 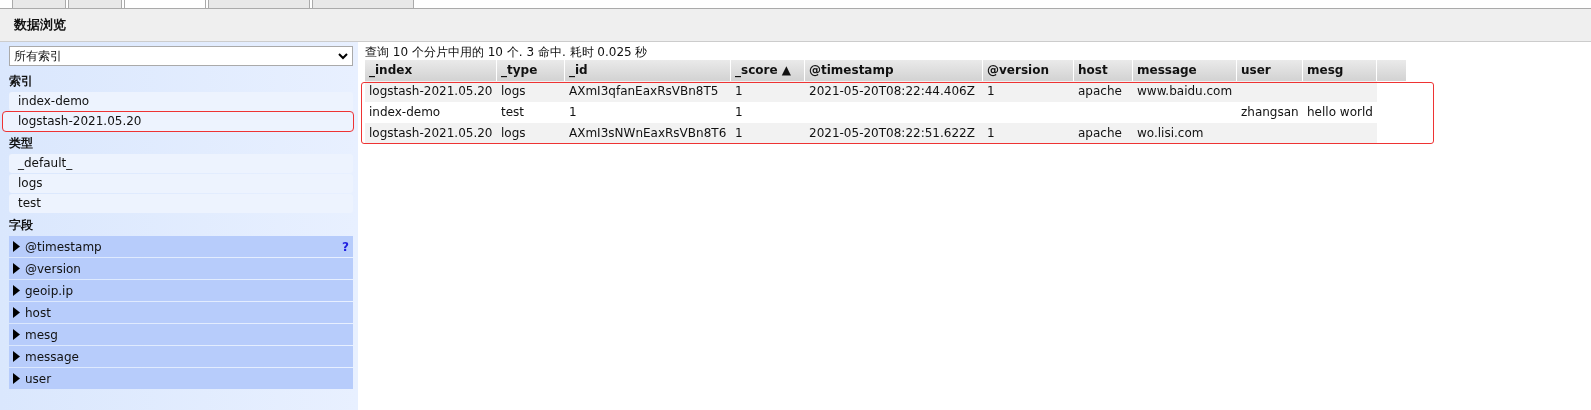 I want to click on sidebar-item: logstash-2021.05.20, so click(x=178, y=121).